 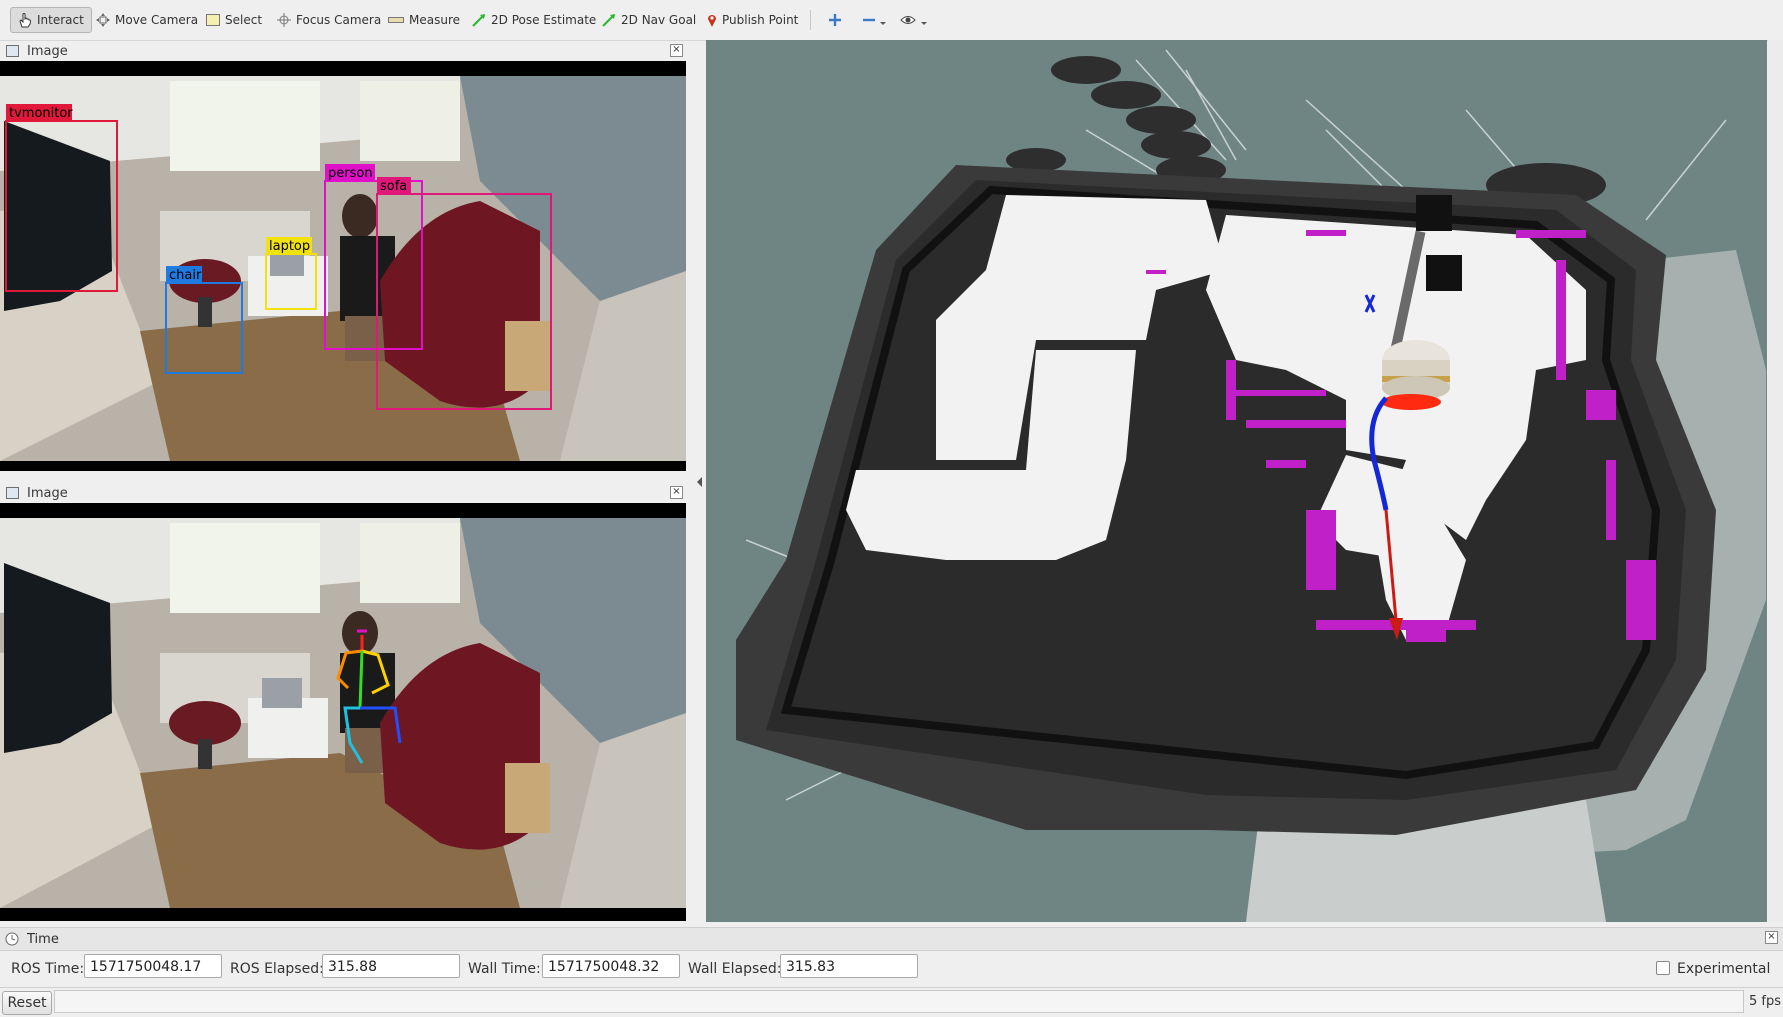 I want to click on time-panel-header: Time, so click(x=891, y=939).